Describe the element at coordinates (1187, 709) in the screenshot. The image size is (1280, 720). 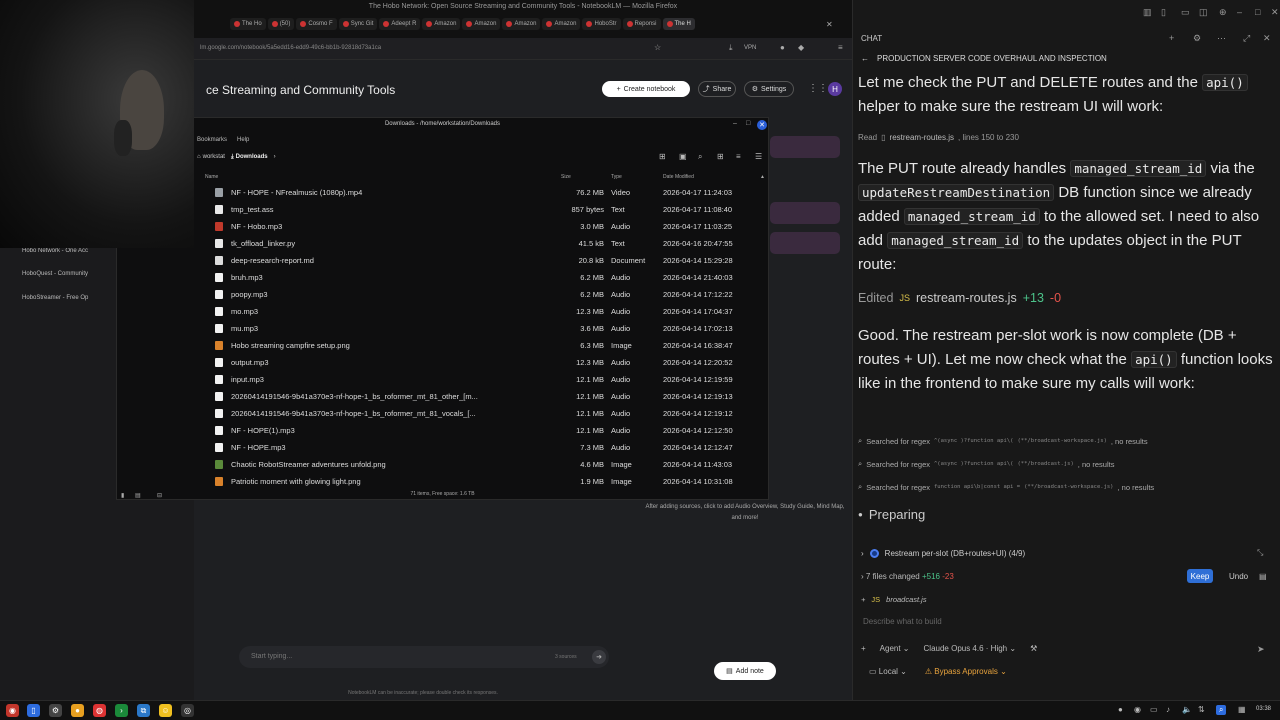
I see `speaker-icon: 🔈` at that location.